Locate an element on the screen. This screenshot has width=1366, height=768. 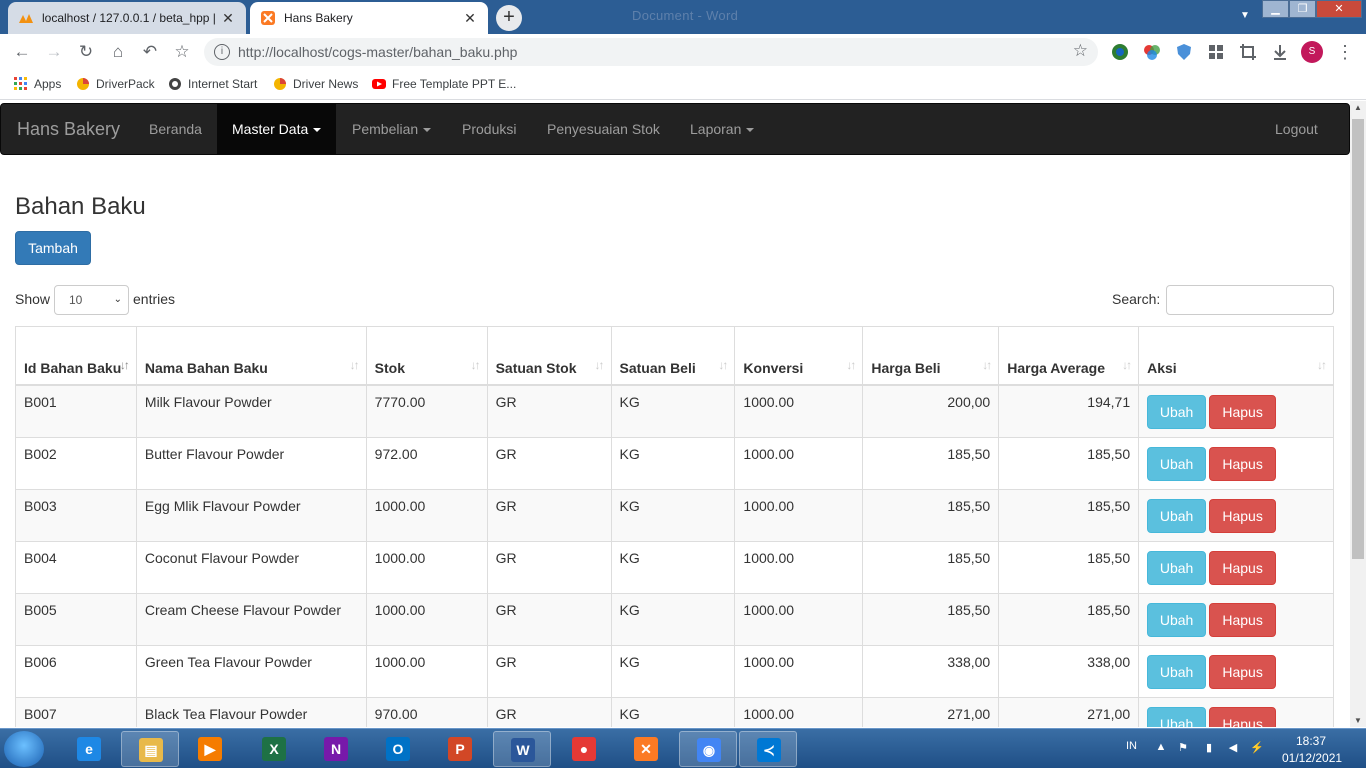
nav-logout: Logout is located at coordinates (1296, 129).